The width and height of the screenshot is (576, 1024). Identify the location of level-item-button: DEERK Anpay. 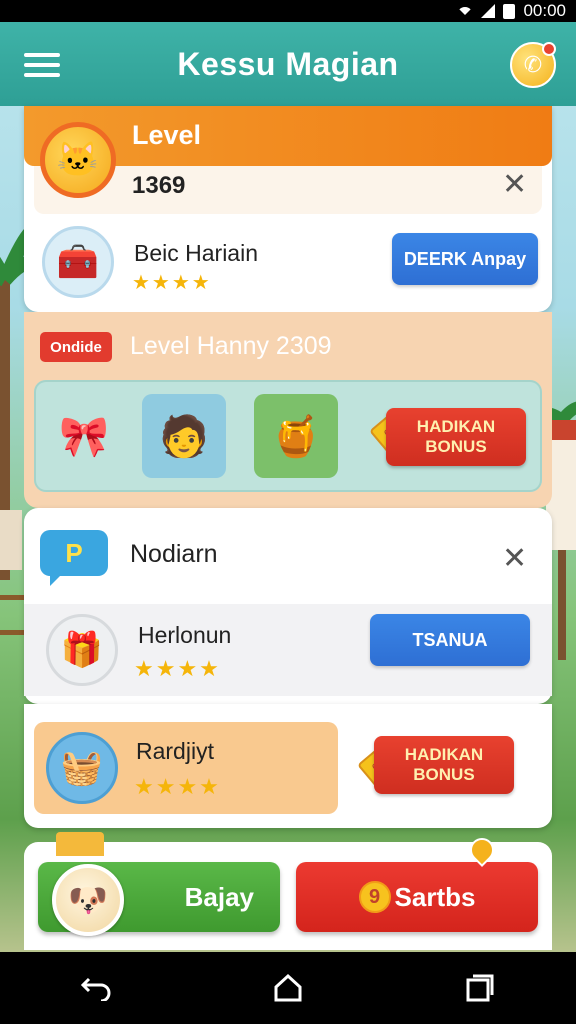
(465, 259).